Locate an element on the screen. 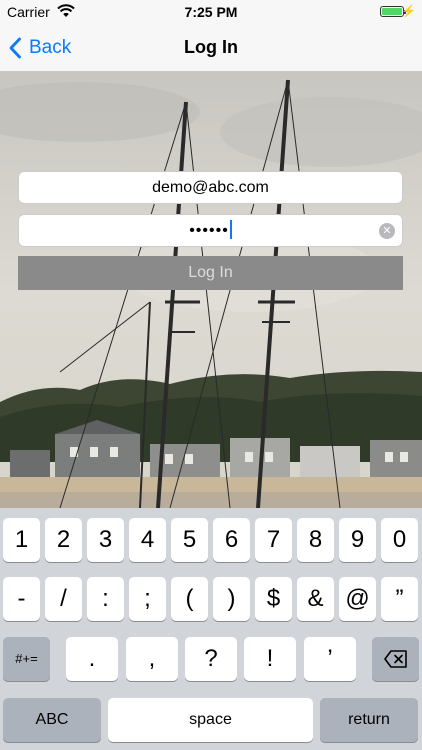  key-close-paren: ) is located at coordinates (231, 599).